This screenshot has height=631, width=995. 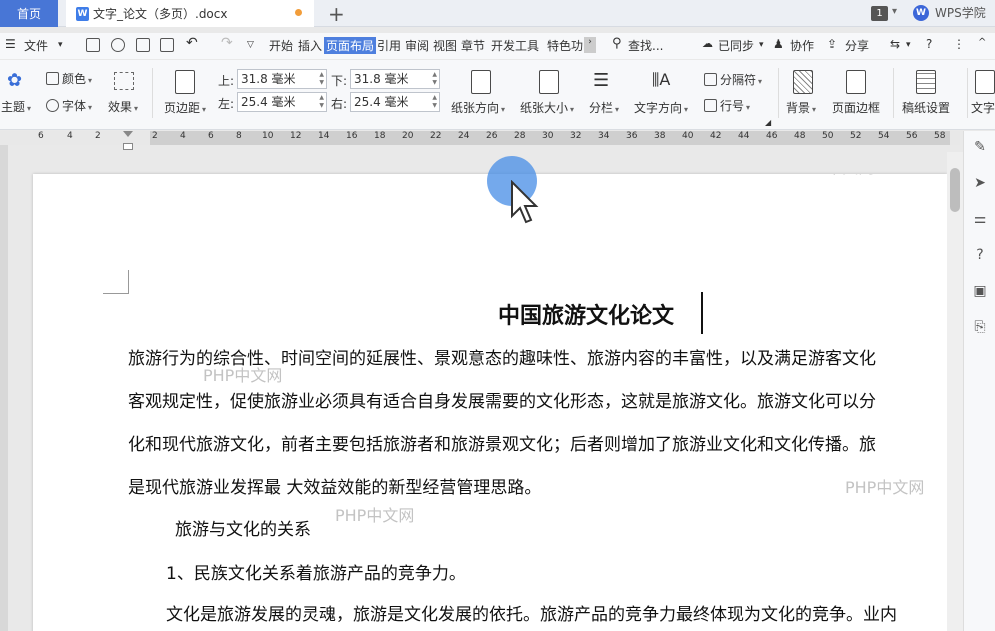 I want to click on tab-home: 首页, so click(x=29, y=13).